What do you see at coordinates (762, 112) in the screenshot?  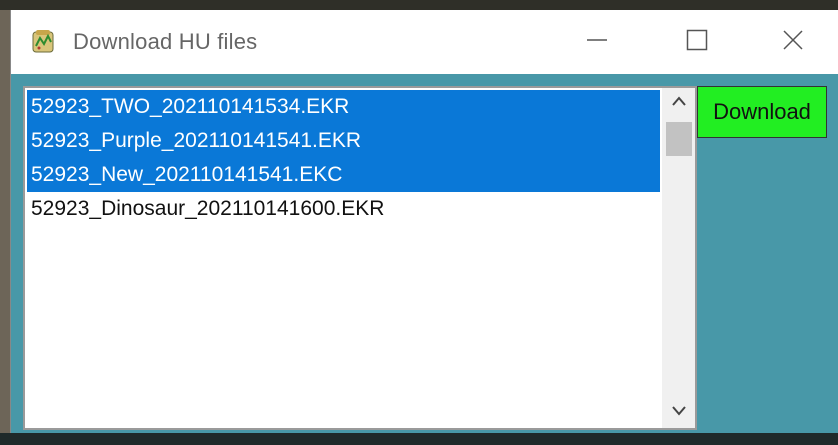 I see `download-button: Download` at bounding box center [762, 112].